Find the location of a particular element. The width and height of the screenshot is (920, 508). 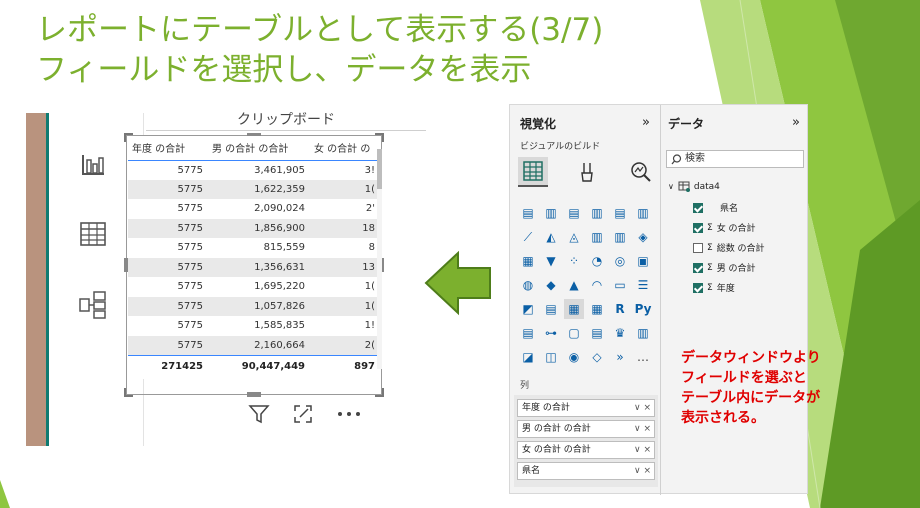

bar-chart-icon is located at coordinates (93, 165).